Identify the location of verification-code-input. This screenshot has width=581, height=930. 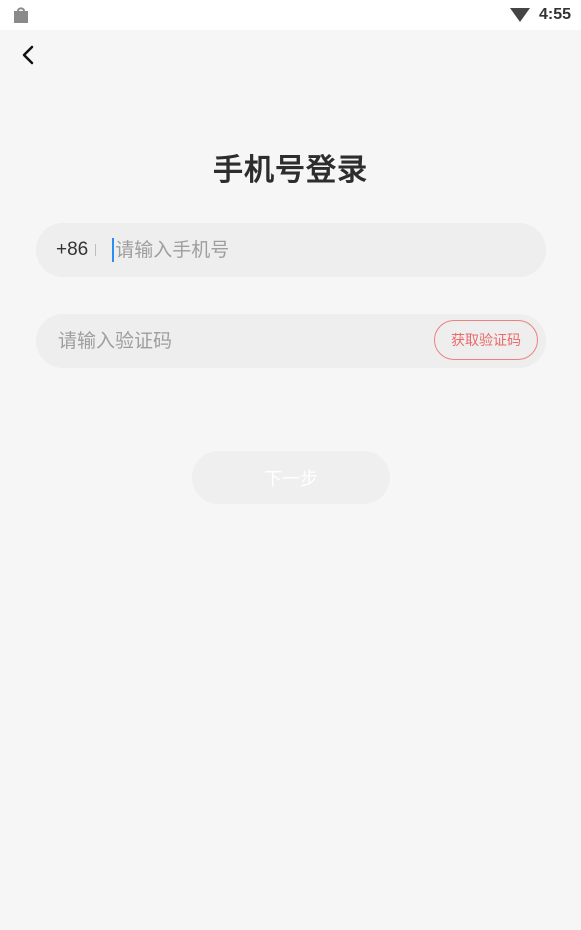
(208, 341).